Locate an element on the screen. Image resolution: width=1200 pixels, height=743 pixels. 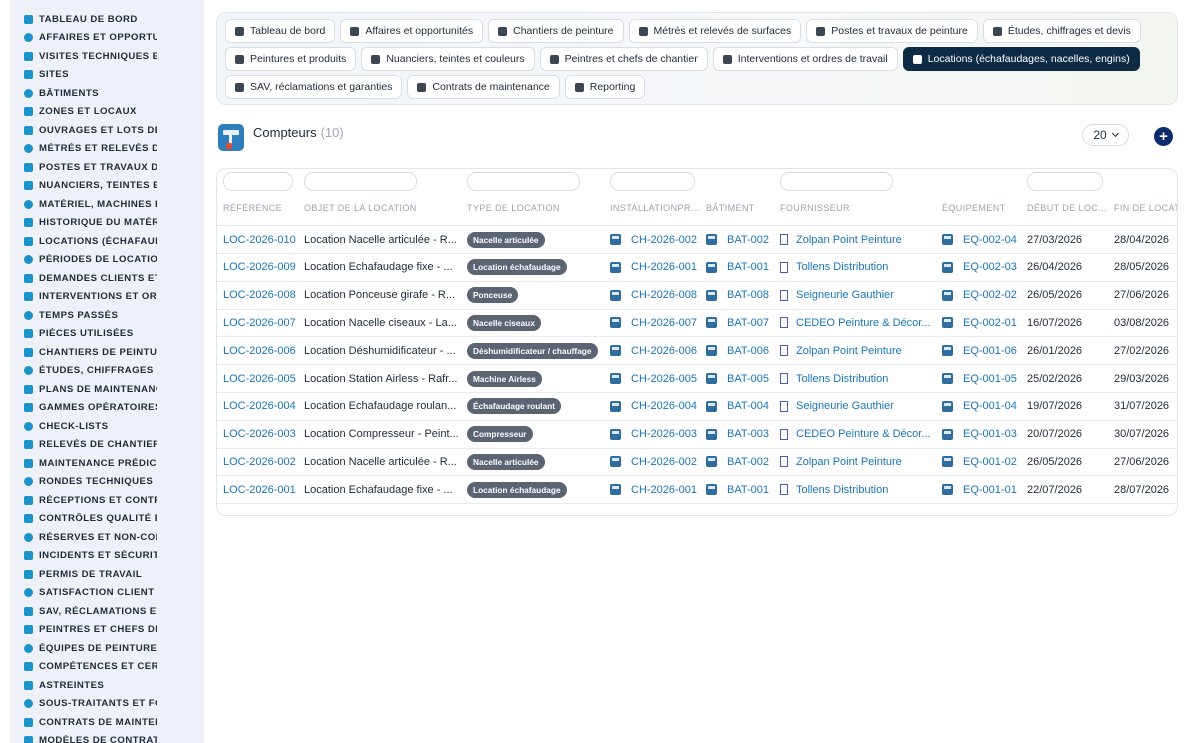
module-tab: Reporting is located at coordinates (605, 87).